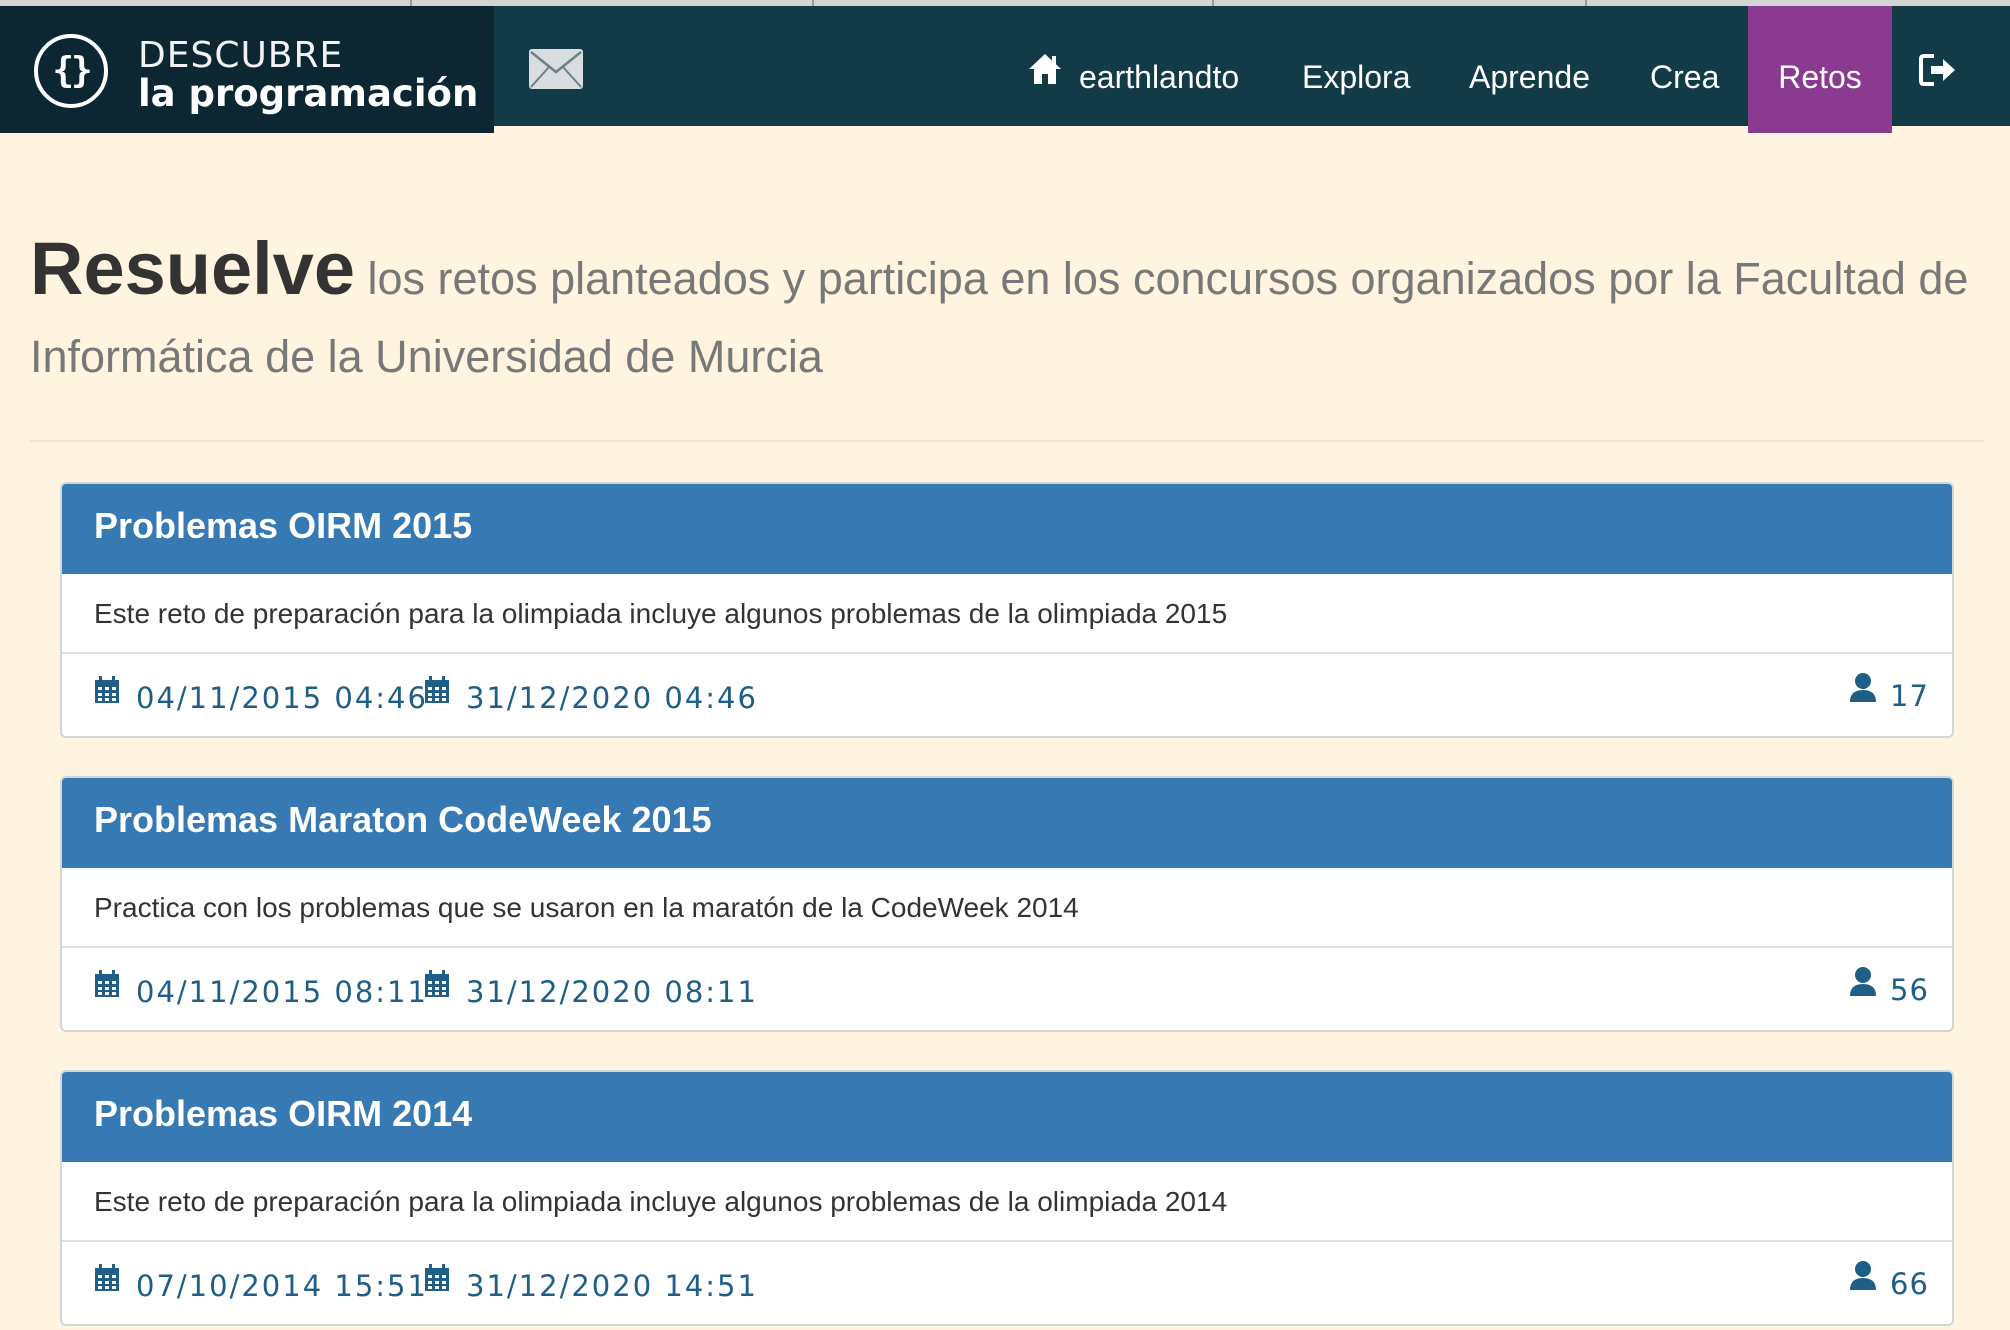 The image size is (2010, 1330). What do you see at coordinates (1007, 529) in the screenshot?
I see `challenge-title: Problemas OIRM 2015` at bounding box center [1007, 529].